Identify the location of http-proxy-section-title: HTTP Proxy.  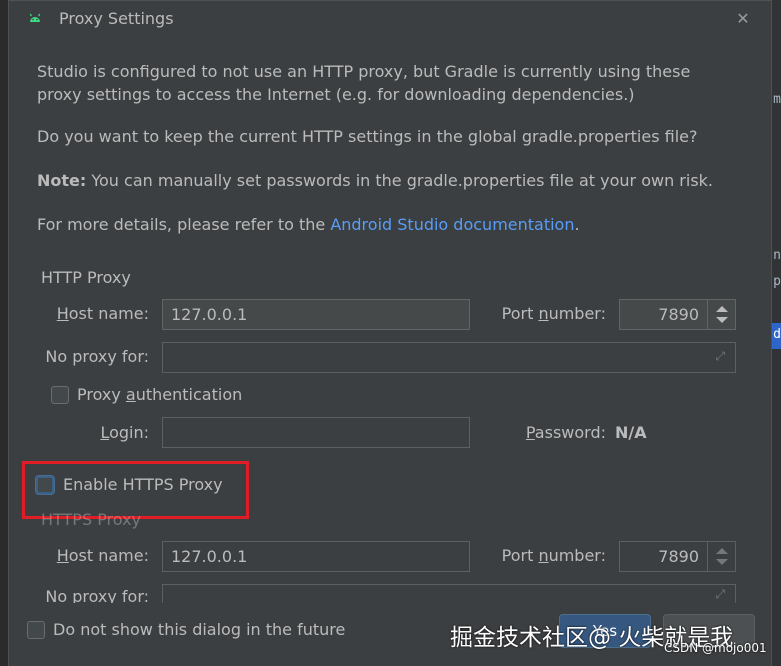
(86, 277).